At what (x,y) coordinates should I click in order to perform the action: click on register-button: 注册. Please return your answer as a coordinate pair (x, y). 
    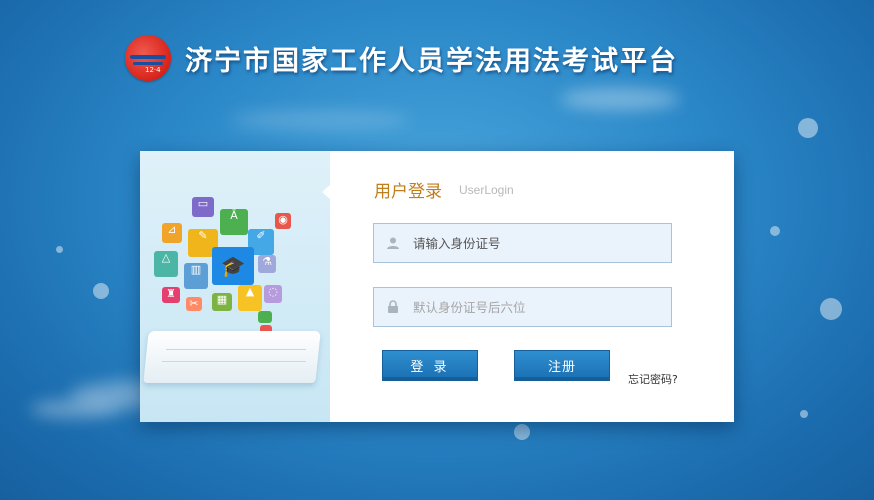
    Looking at the image, I should click on (562, 365).